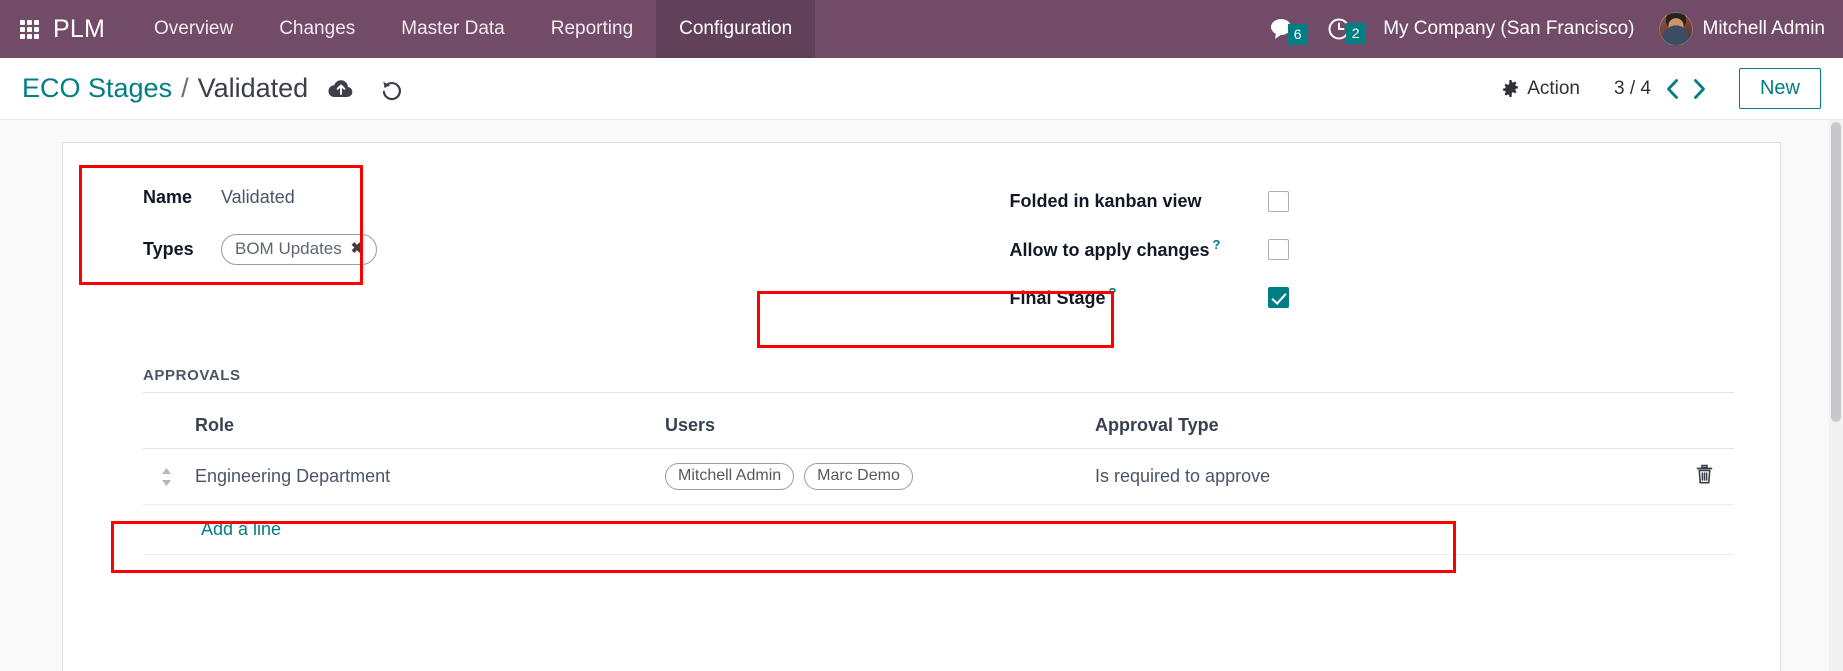  I want to click on control-panel-right-group: Action 3 / 4 New, so click(1655, 88).